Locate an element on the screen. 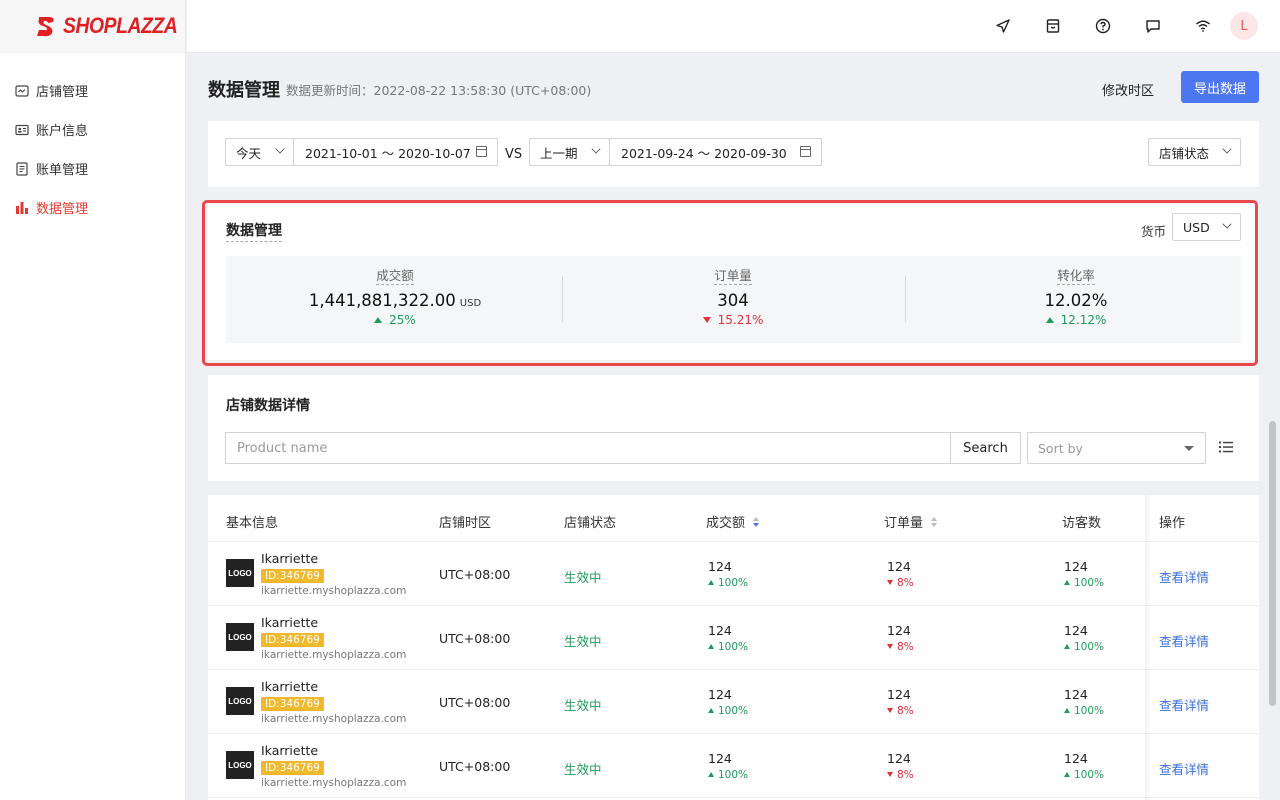 The image size is (1280, 800). stat-label: 转化率 is located at coordinates (1076, 276).